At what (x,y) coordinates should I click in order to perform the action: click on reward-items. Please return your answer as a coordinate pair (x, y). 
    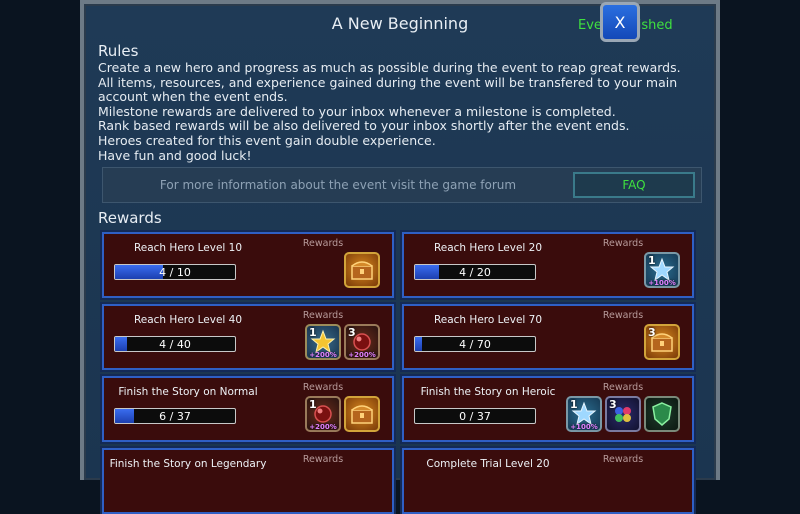
    Looking at the image, I should click on (362, 270).